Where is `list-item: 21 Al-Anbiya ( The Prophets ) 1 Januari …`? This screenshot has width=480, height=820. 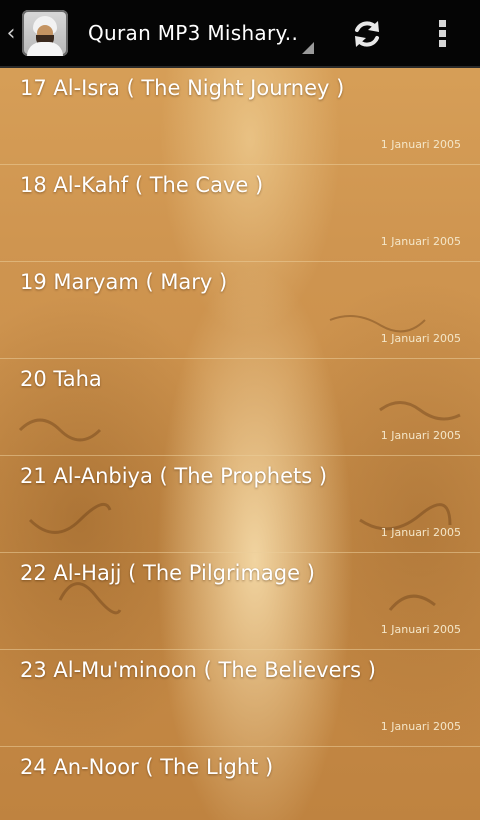 list-item: 21 Al-Anbiya ( The Prophets ) 1 Januari … is located at coordinates (240, 504).